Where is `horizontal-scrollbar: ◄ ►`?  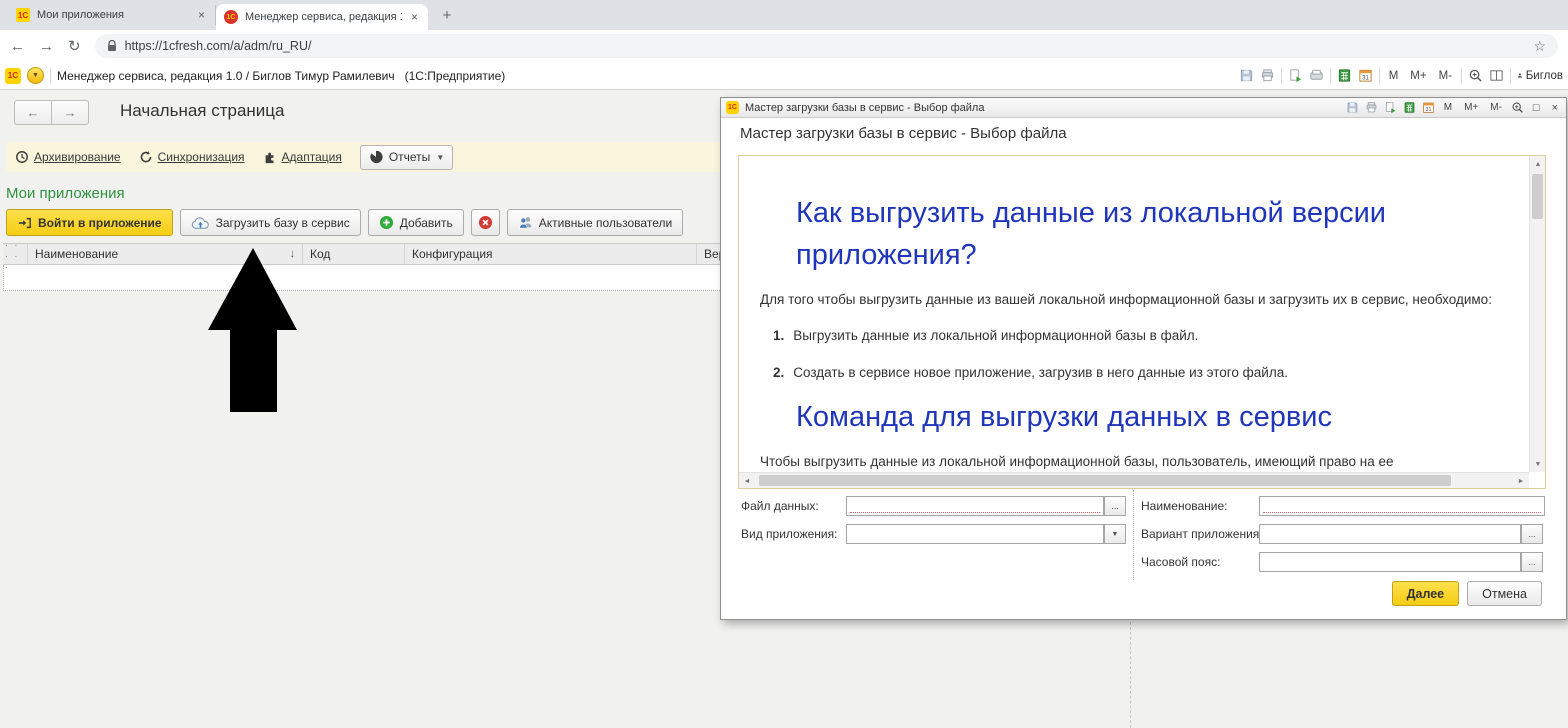
horizontal-scrollbar: ◄ ► is located at coordinates (1134, 480).